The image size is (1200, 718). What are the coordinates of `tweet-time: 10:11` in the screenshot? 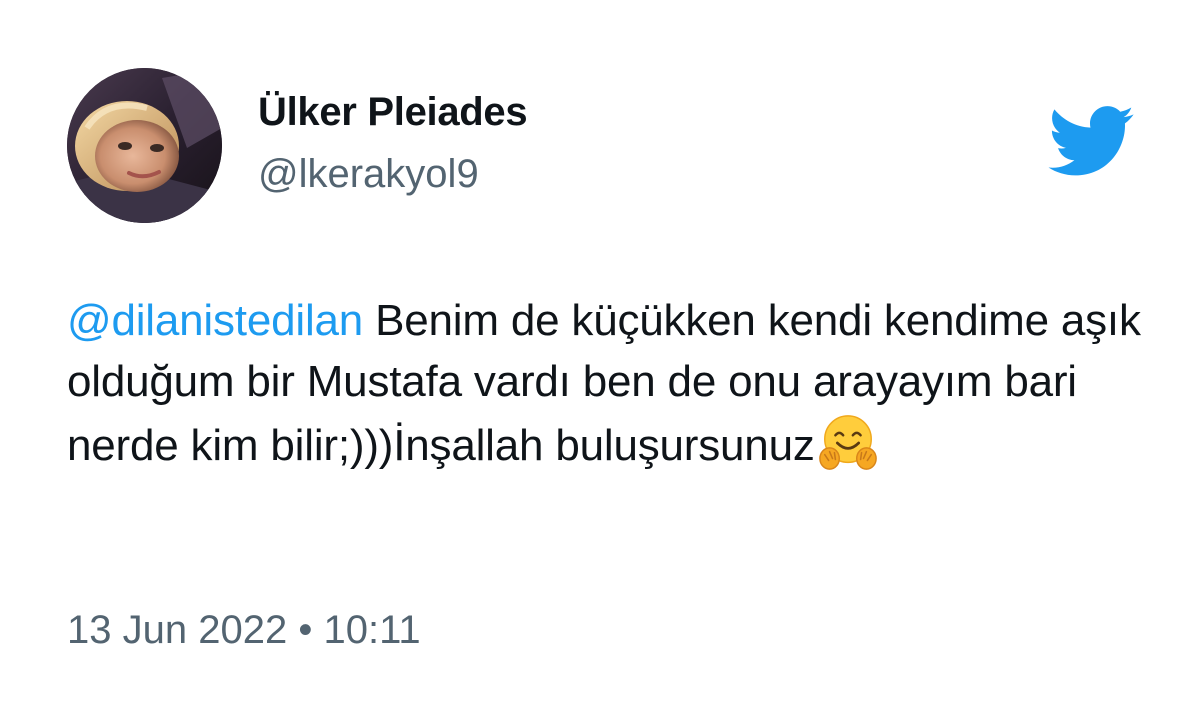 It's located at (372, 630).